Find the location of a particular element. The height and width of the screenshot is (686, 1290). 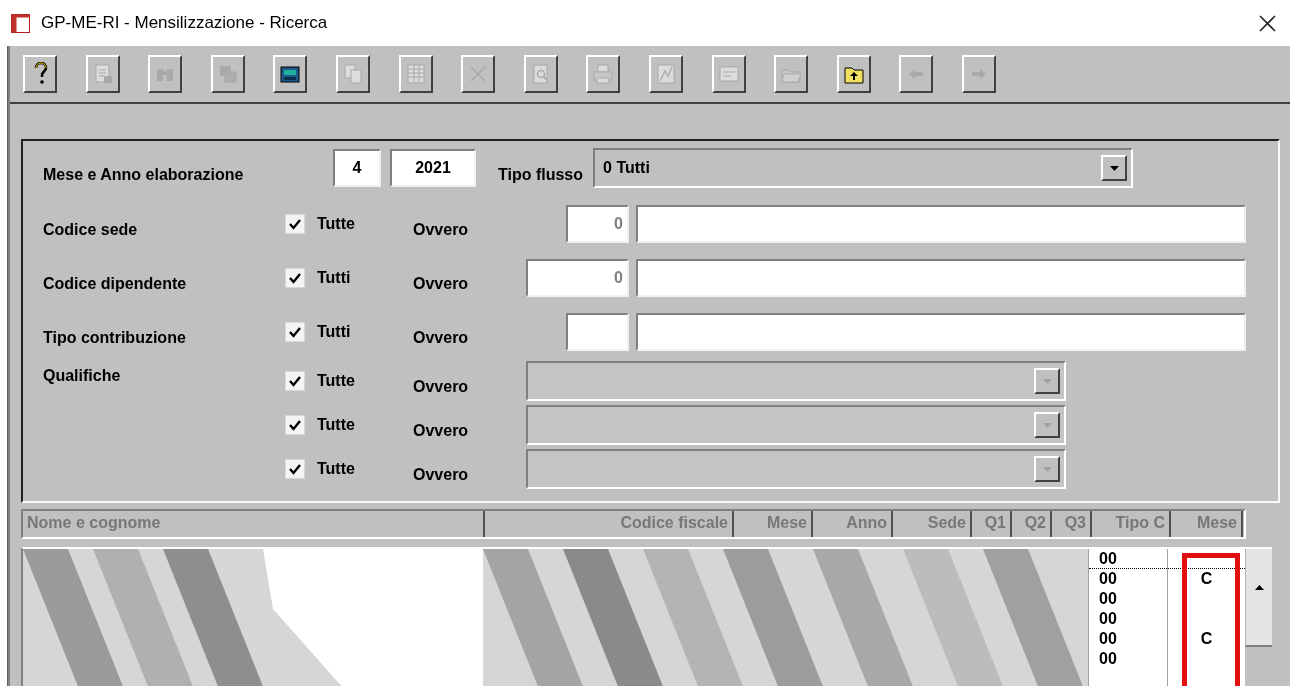

column-header: Q2 is located at coordinates (1032, 524).